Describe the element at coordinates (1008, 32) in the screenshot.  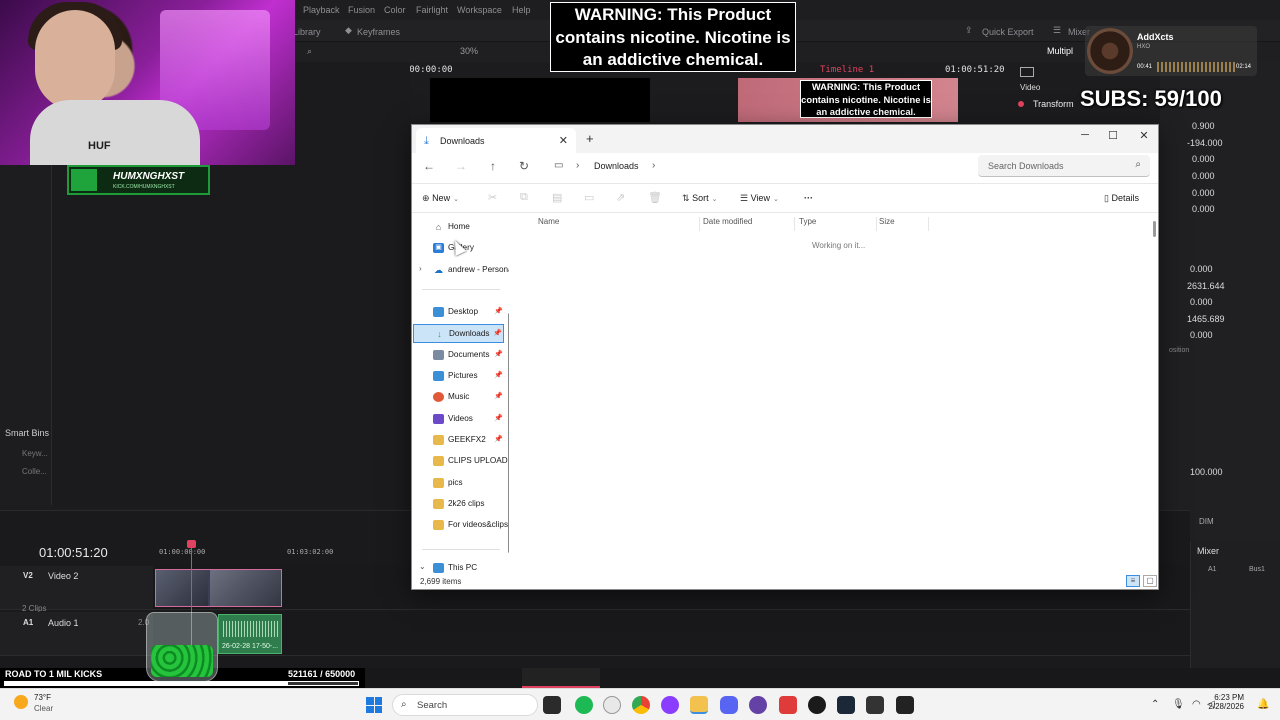
I see `quick-export-label: Quick Export` at that location.